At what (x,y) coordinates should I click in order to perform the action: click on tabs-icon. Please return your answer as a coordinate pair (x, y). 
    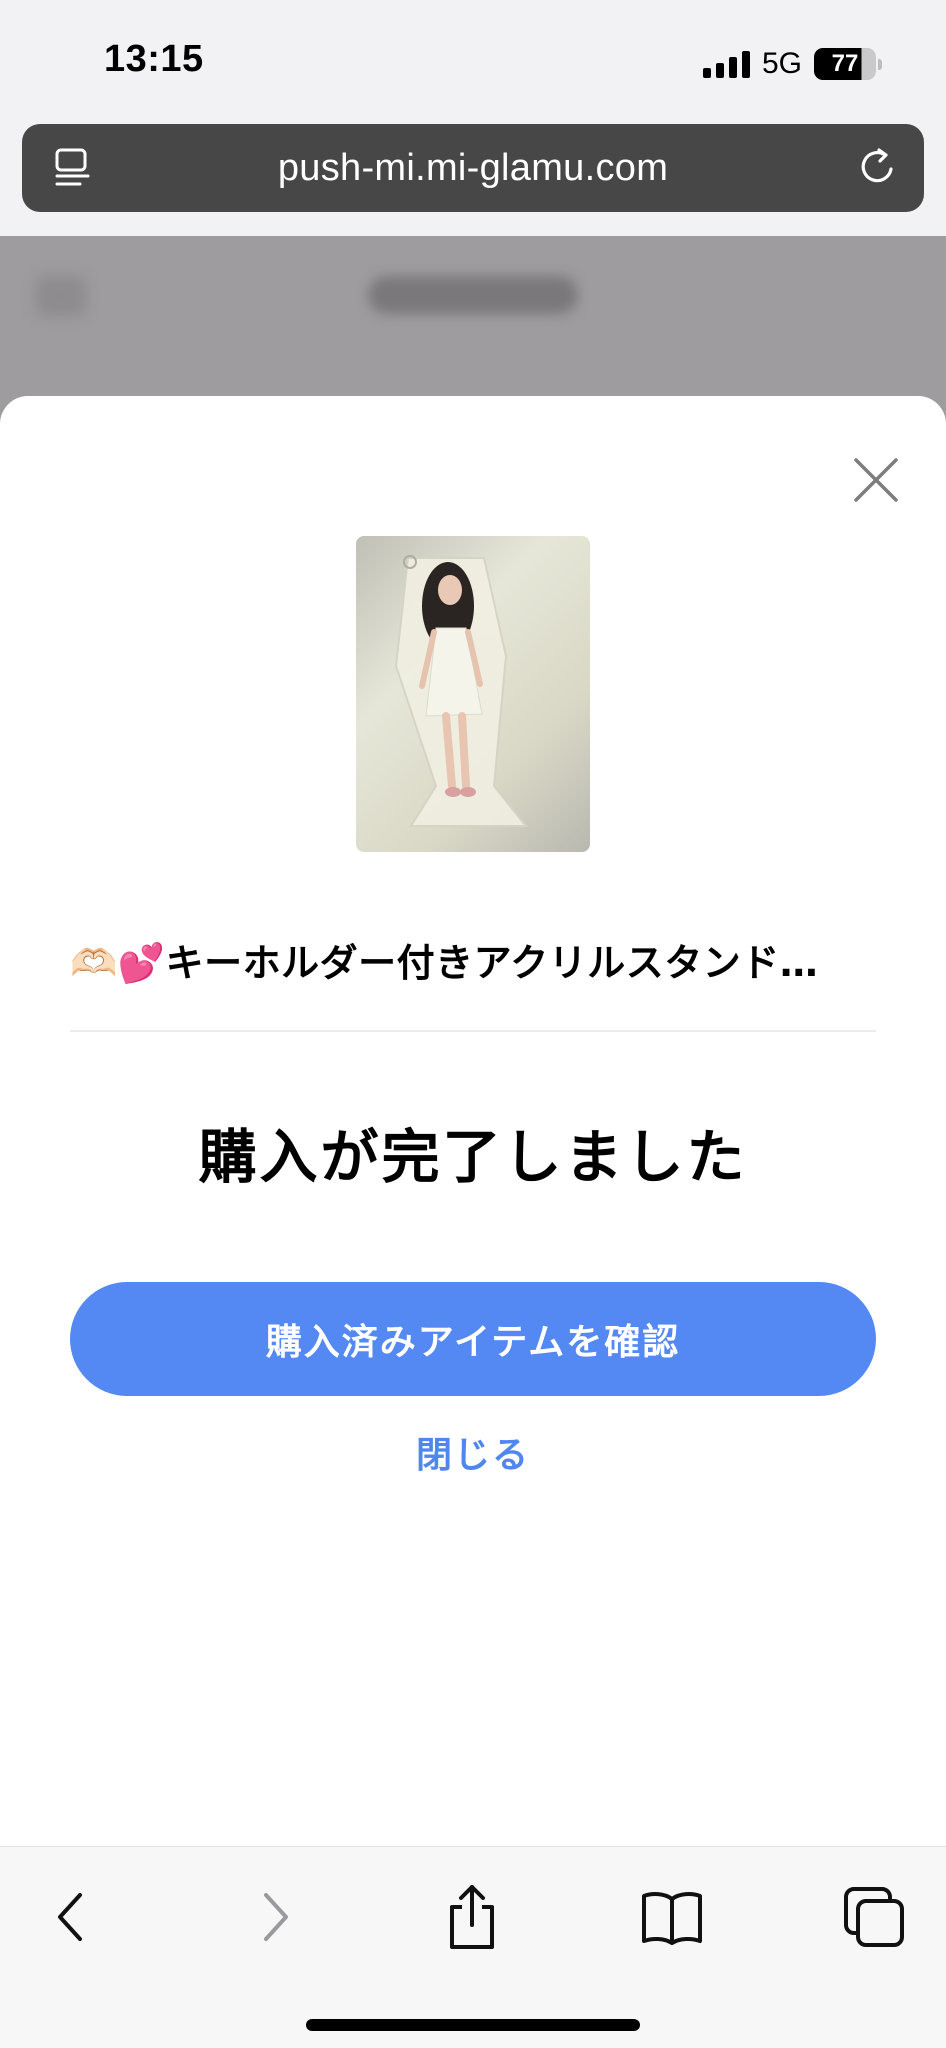
    Looking at the image, I should click on (874, 1917).